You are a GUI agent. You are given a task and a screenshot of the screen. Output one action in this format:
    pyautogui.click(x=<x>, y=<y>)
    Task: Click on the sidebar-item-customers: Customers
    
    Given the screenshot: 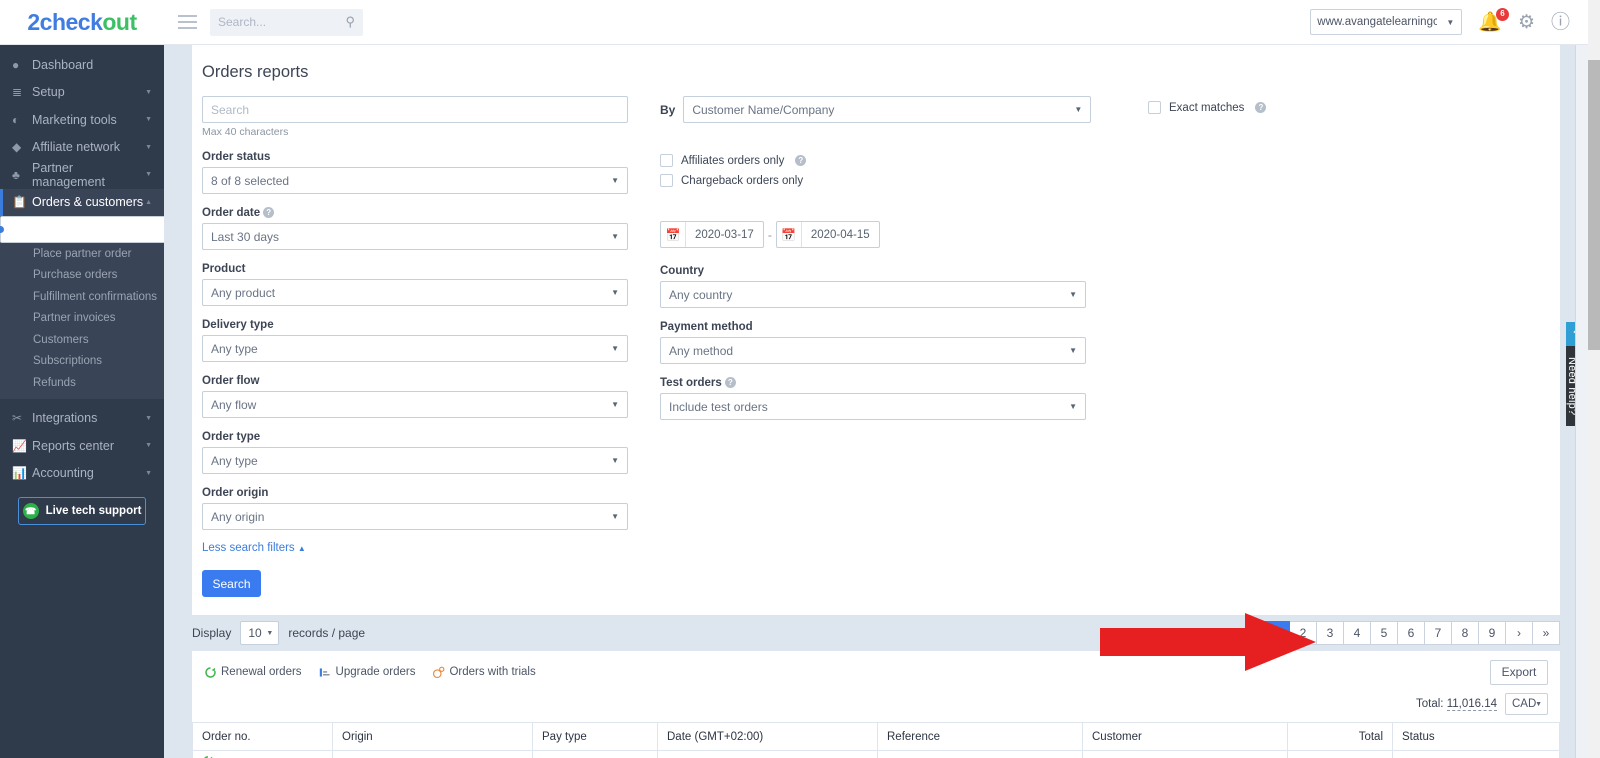 What is the action you would take?
    pyautogui.click(x=82, y=340)
    